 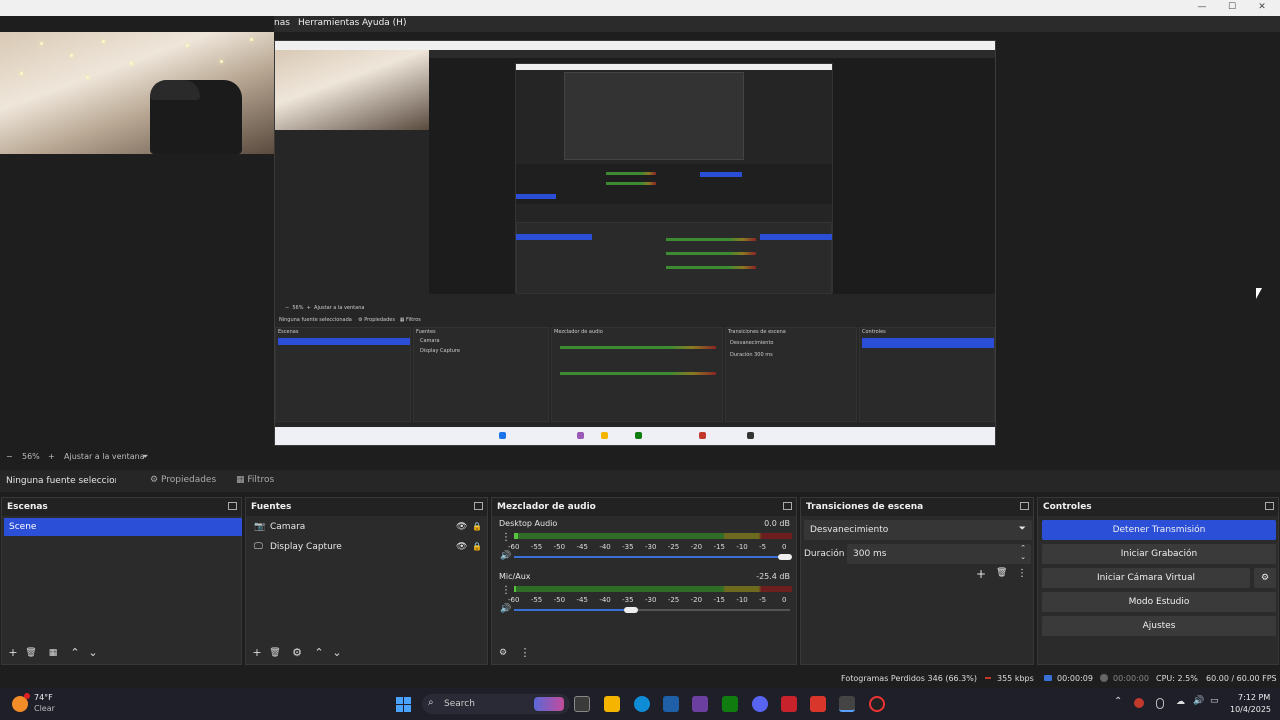 I want to click on volume-icon: 🔊, so click(x=1198, y=701).